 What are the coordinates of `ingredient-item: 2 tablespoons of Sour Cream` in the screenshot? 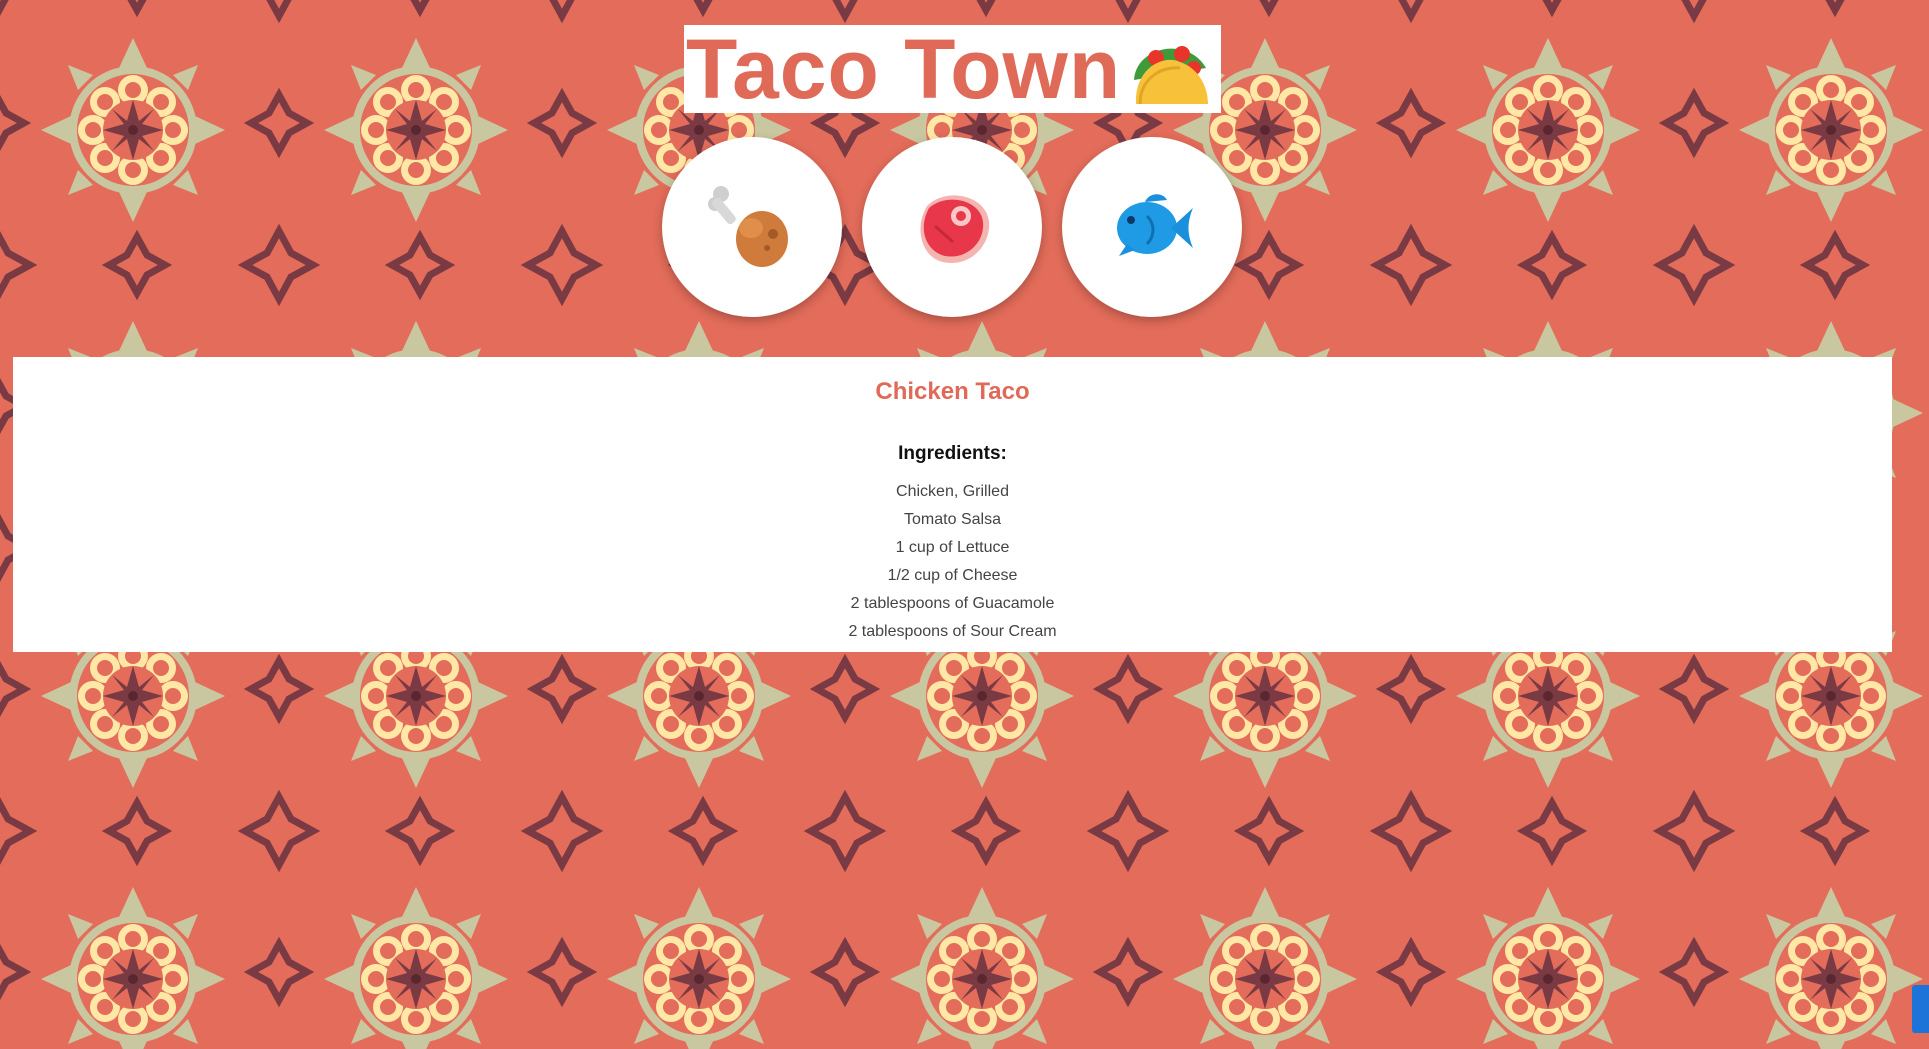 It's located at (952, 631).